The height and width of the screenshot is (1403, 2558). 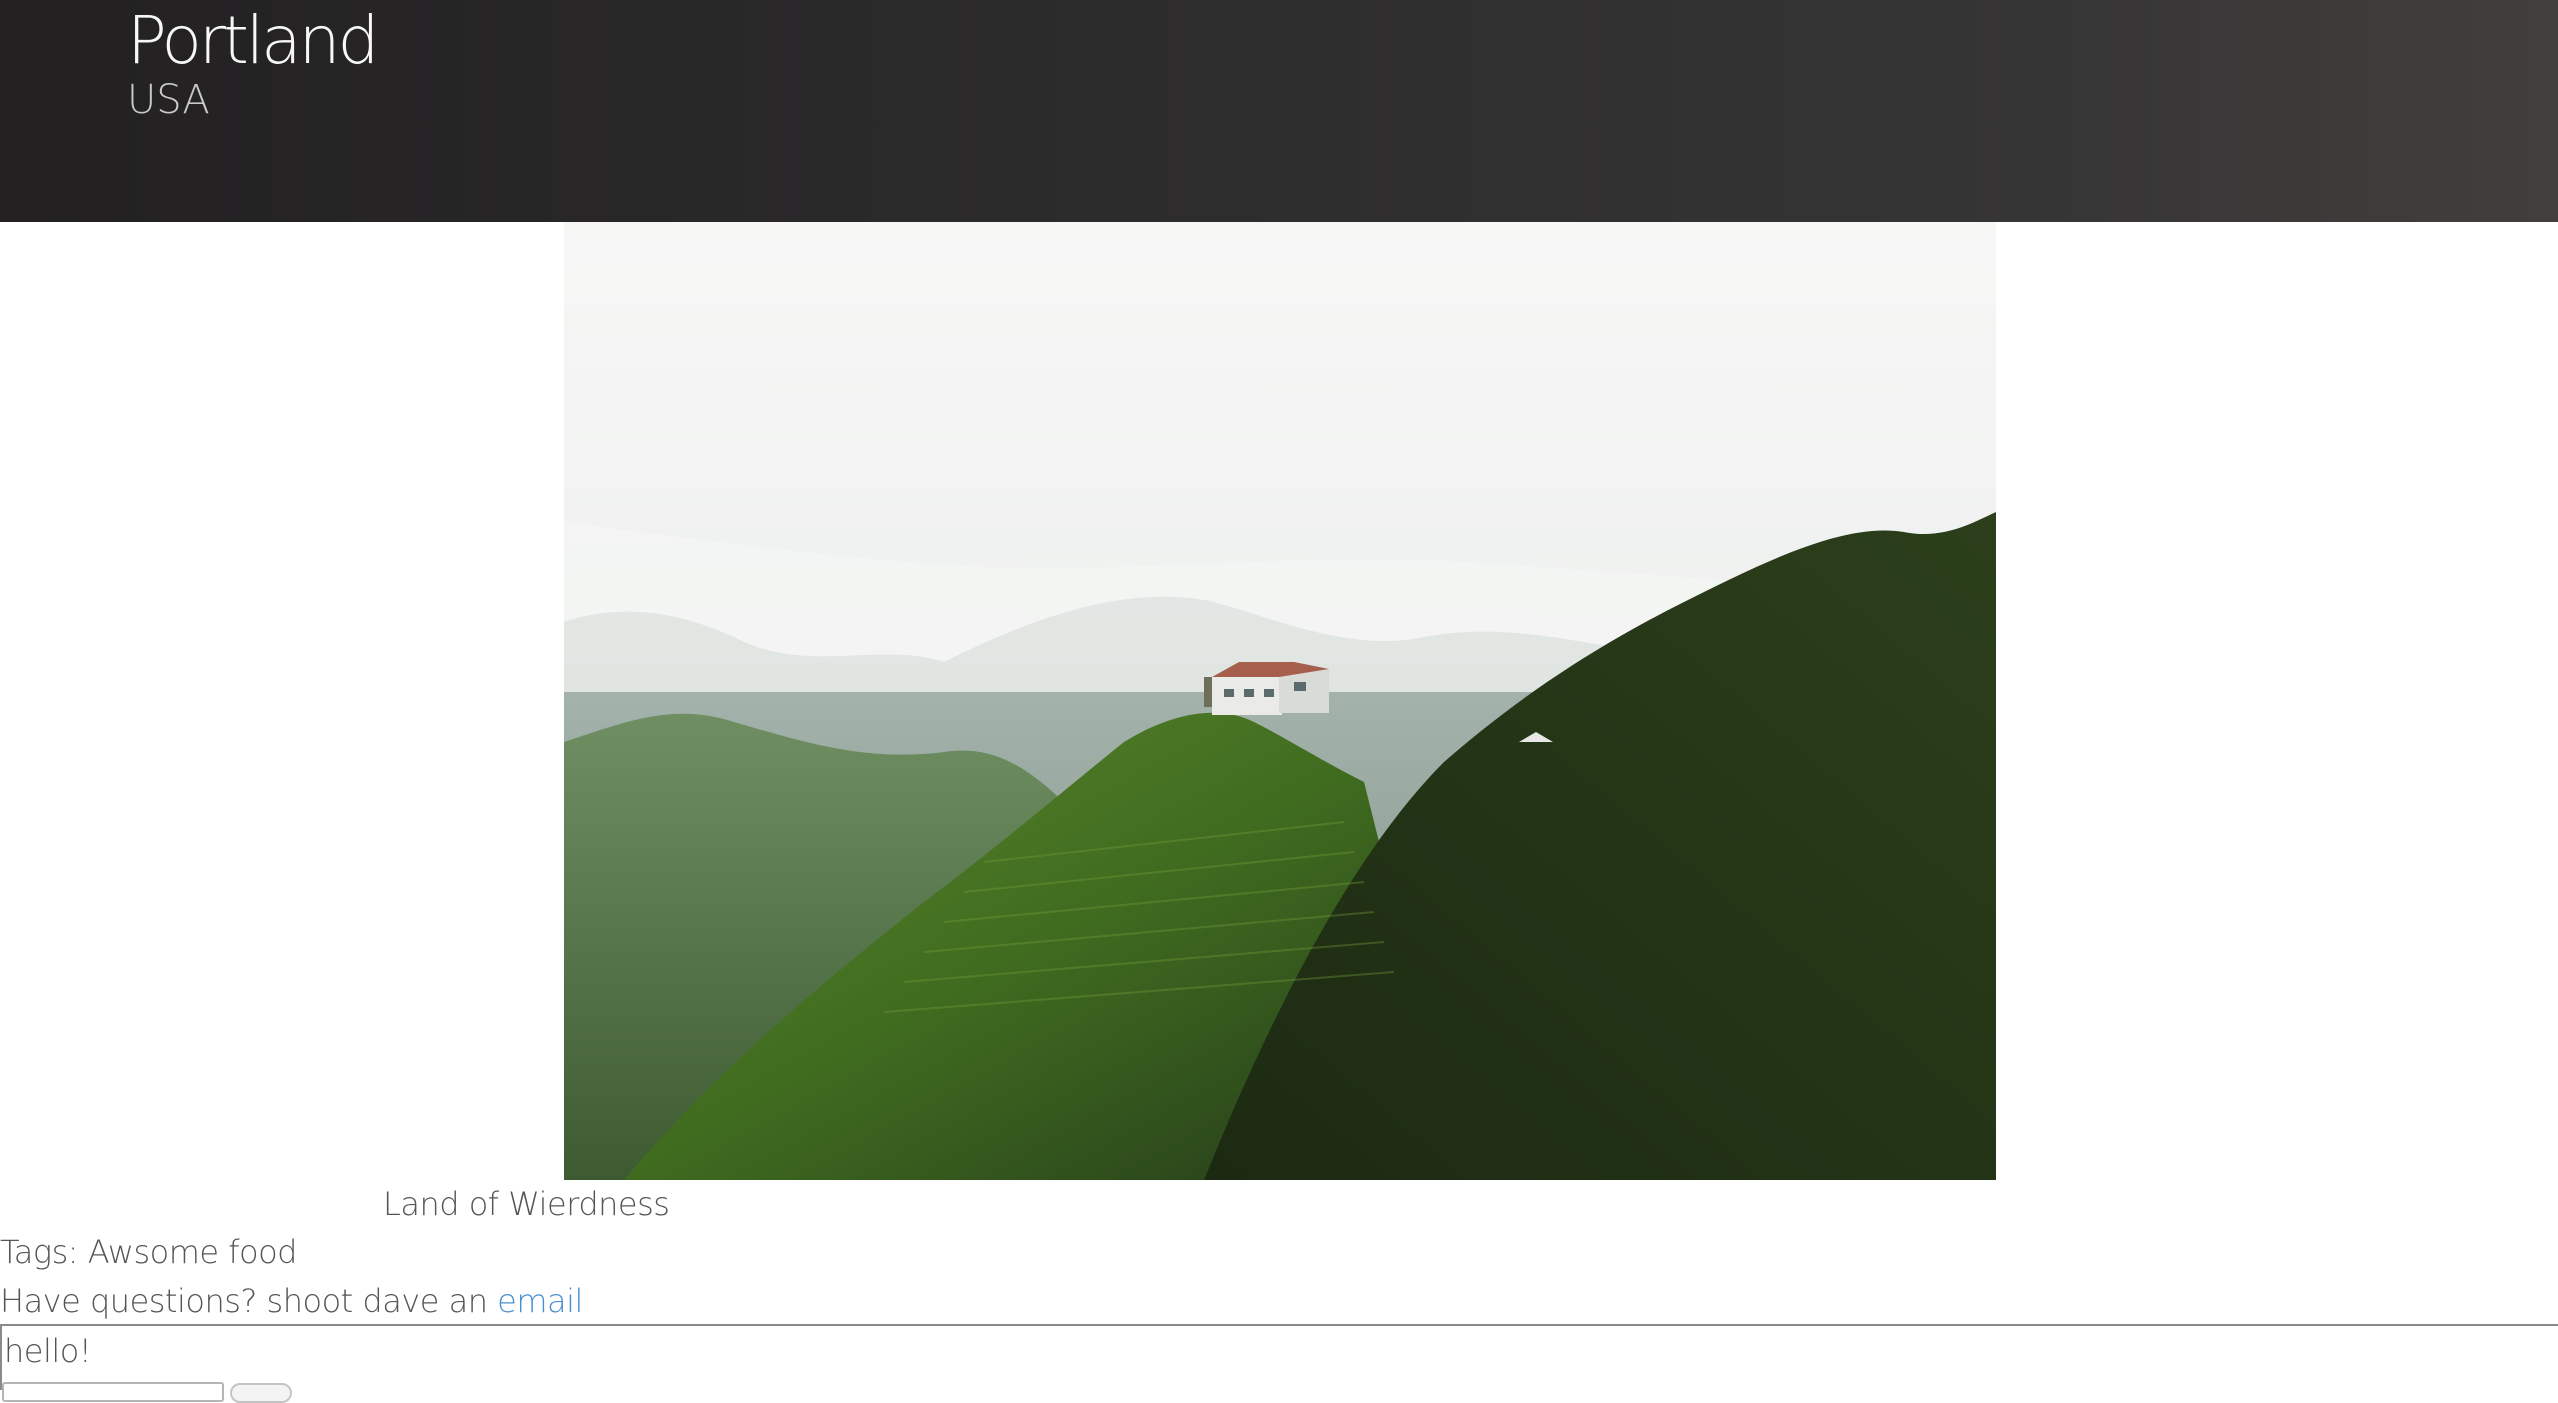 I want to click on comments-section: hello!, so click(x=1279, y=1364).